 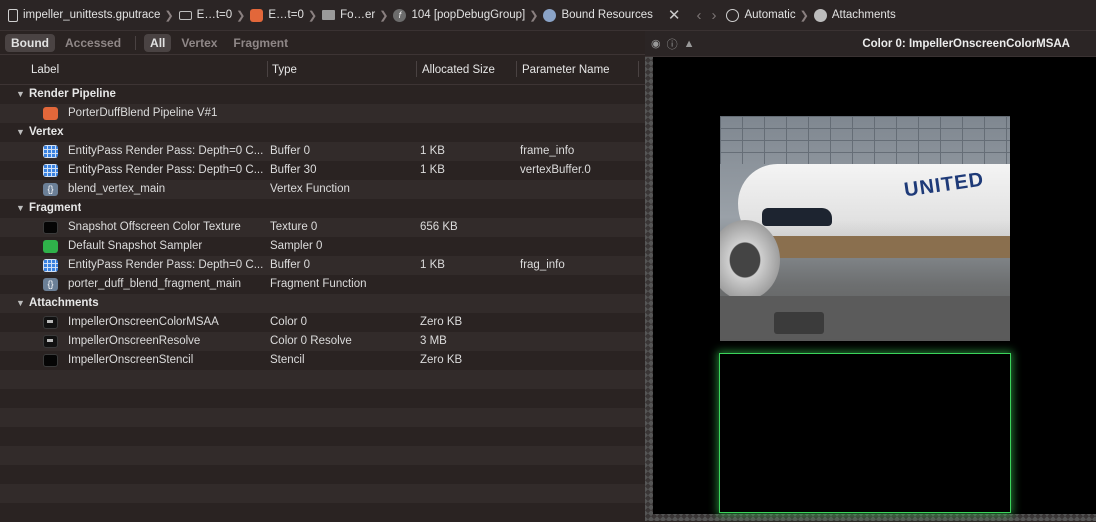 I want to click on column-header-type: Type, so click(x=284, y=70).